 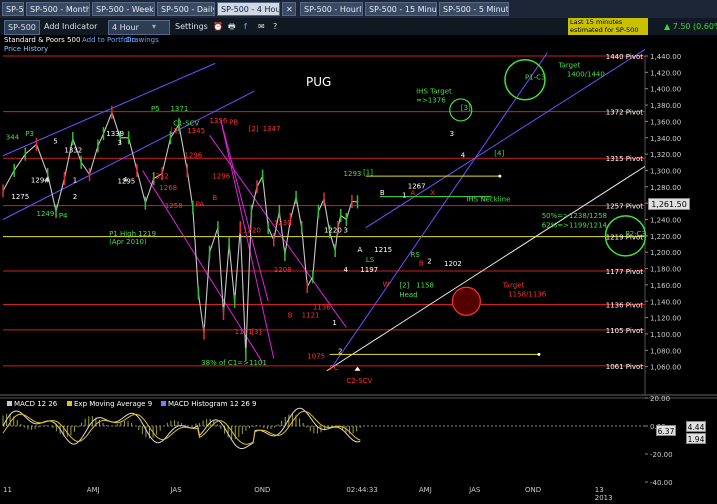 What do you see at coordinates (7, 490) in the screenshot?
I see `x-tick-label: 11` at bounding box center [7, 490].